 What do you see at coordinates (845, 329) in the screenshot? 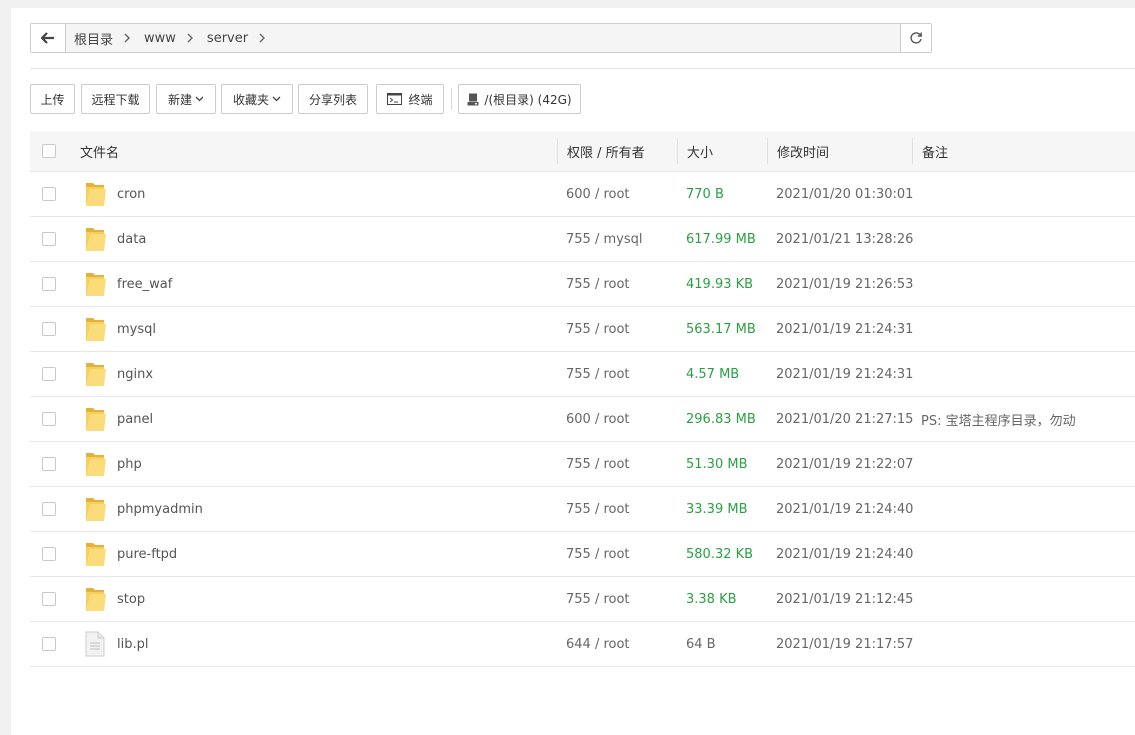
I see `modified-time: 2021/01/19 21:24:31` at bounding box center [845, 329].